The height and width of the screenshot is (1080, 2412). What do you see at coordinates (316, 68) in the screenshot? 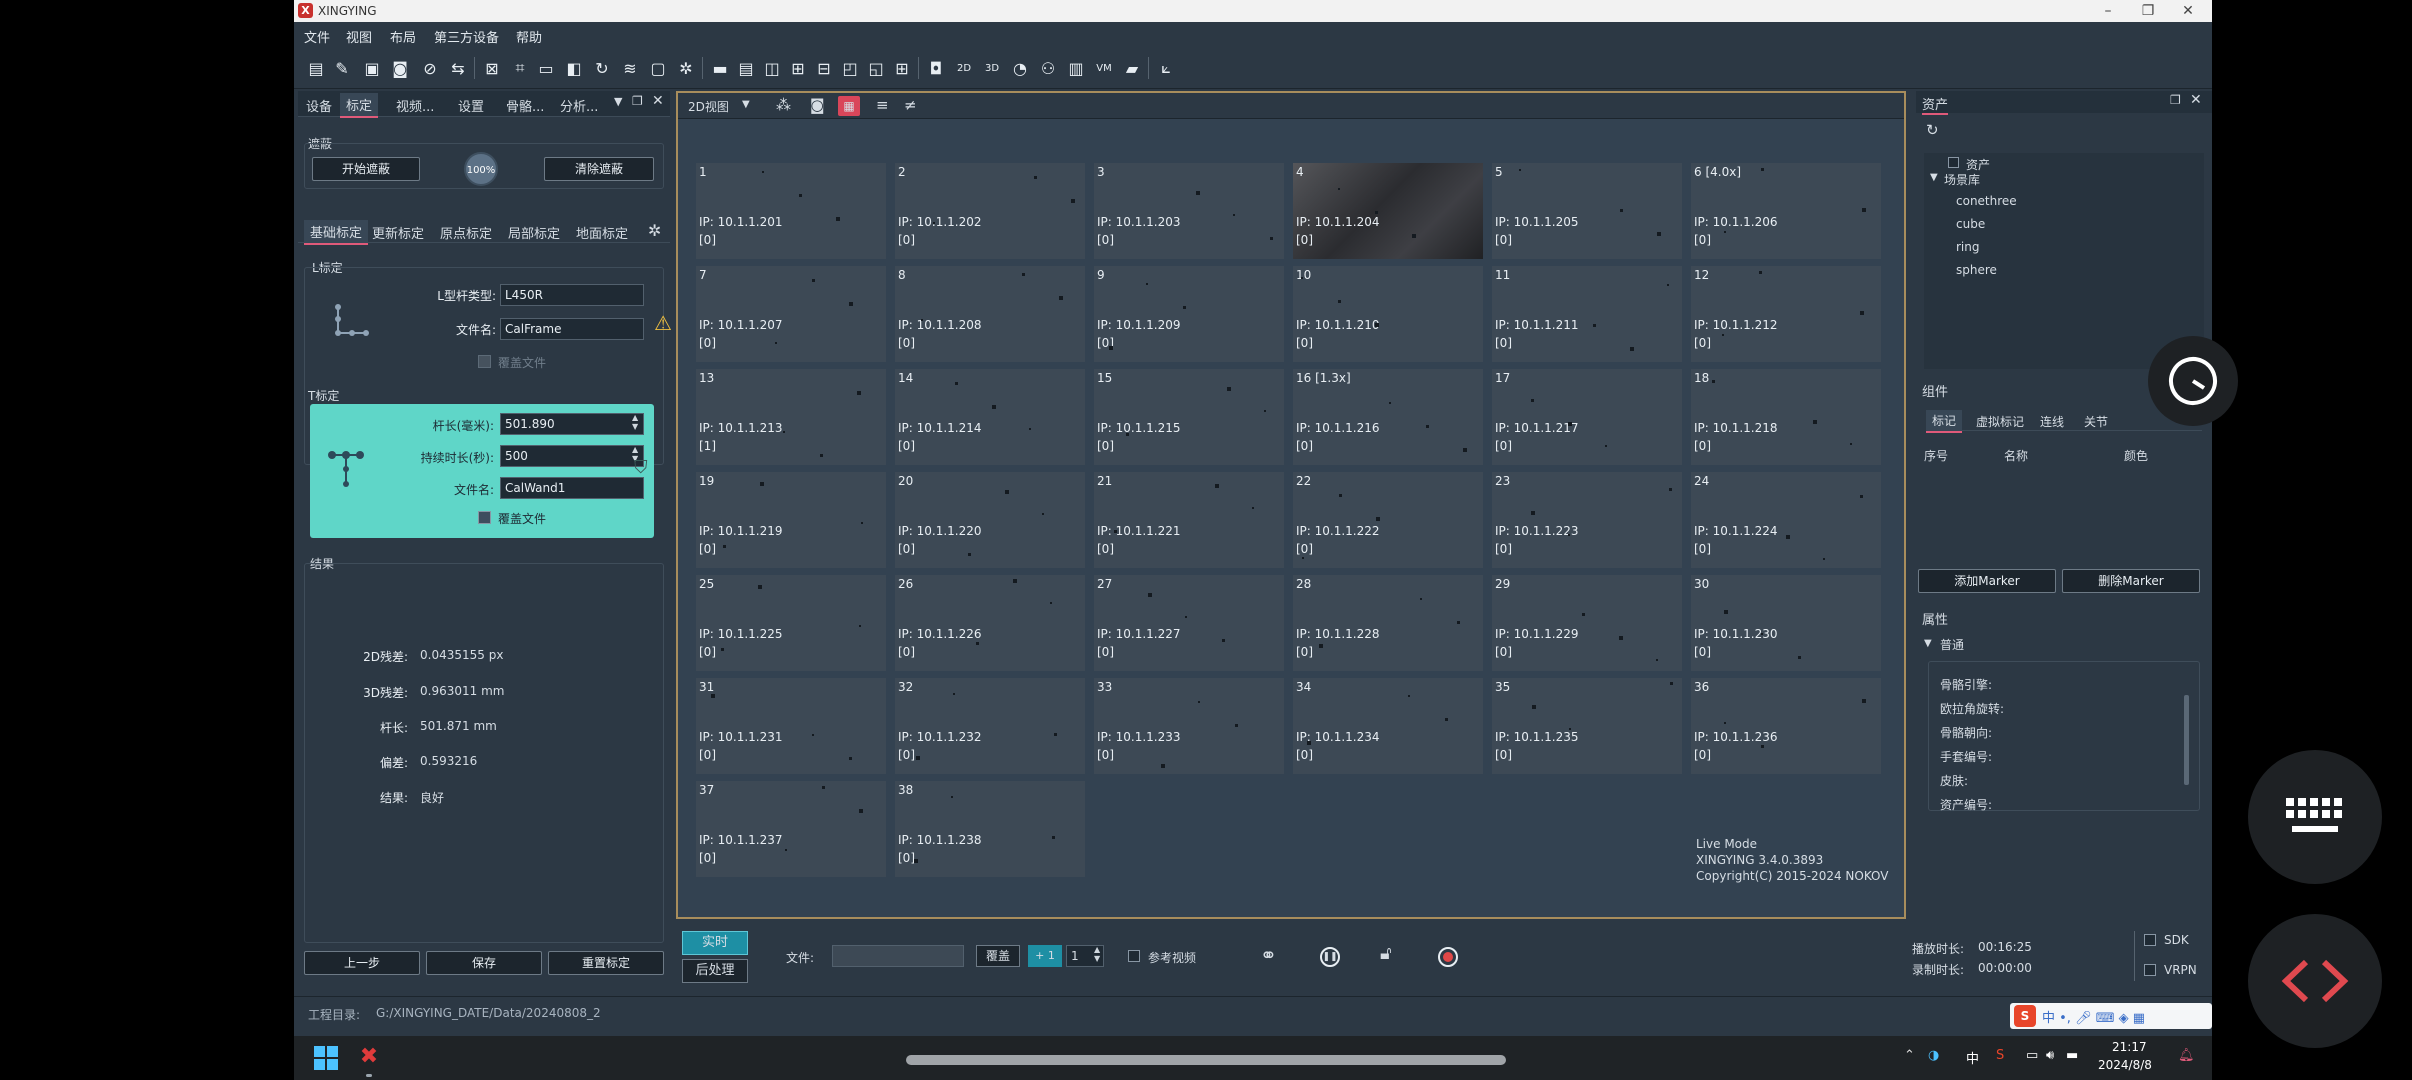
I see `open-folder-icon: ▤` at bounding box center [316, 68].